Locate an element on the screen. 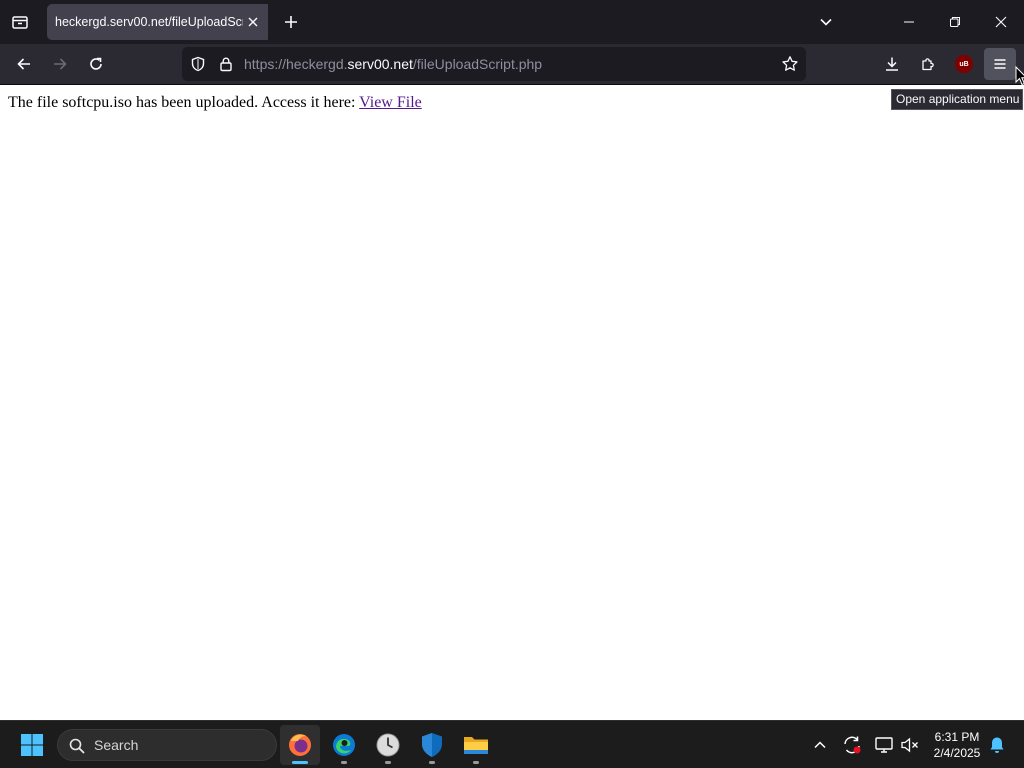 The height and width of the screenshot is (768, 1024). close-window-button is located at coordinates (1001, 22).